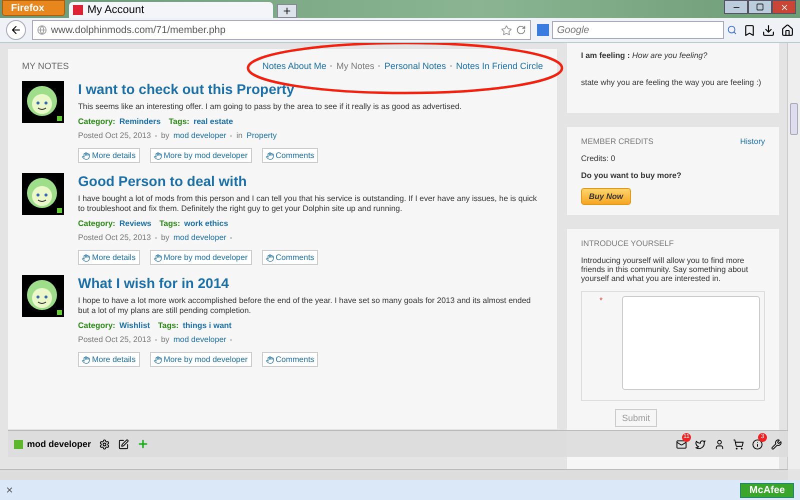  I want to click on maximize-button, so click(760, 7).